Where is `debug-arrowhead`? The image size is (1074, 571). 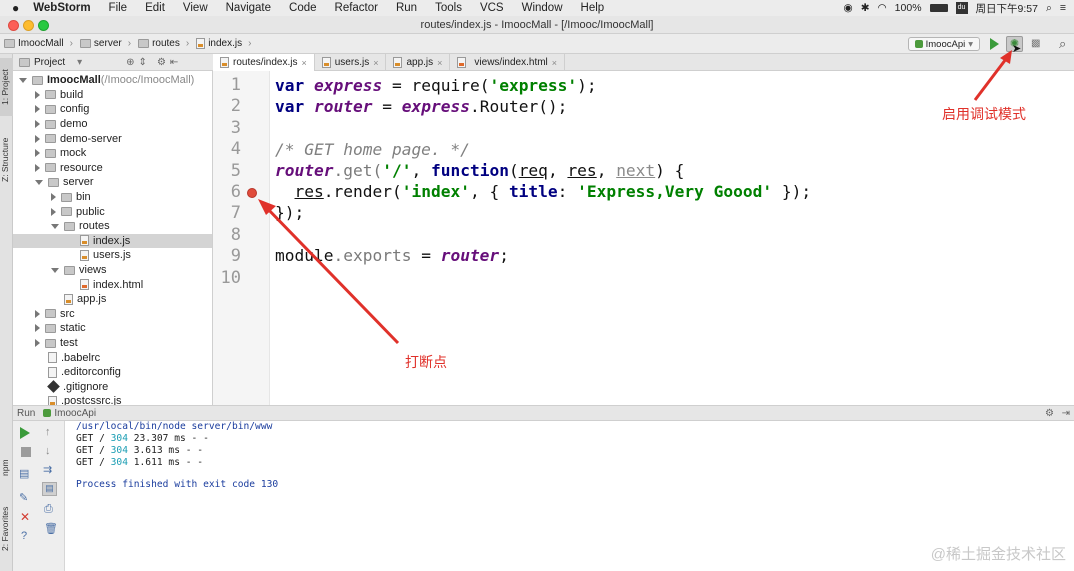
debug-arrowhead is located at coordinates (1006, 57).